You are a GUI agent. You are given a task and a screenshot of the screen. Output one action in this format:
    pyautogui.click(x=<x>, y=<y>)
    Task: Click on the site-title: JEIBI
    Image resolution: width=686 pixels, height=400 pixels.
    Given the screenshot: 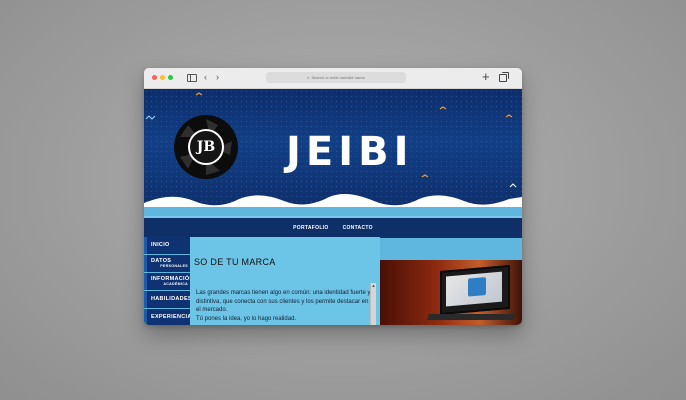 What is the action you would take?
    pyautogui.click(x=350, y=152)
    